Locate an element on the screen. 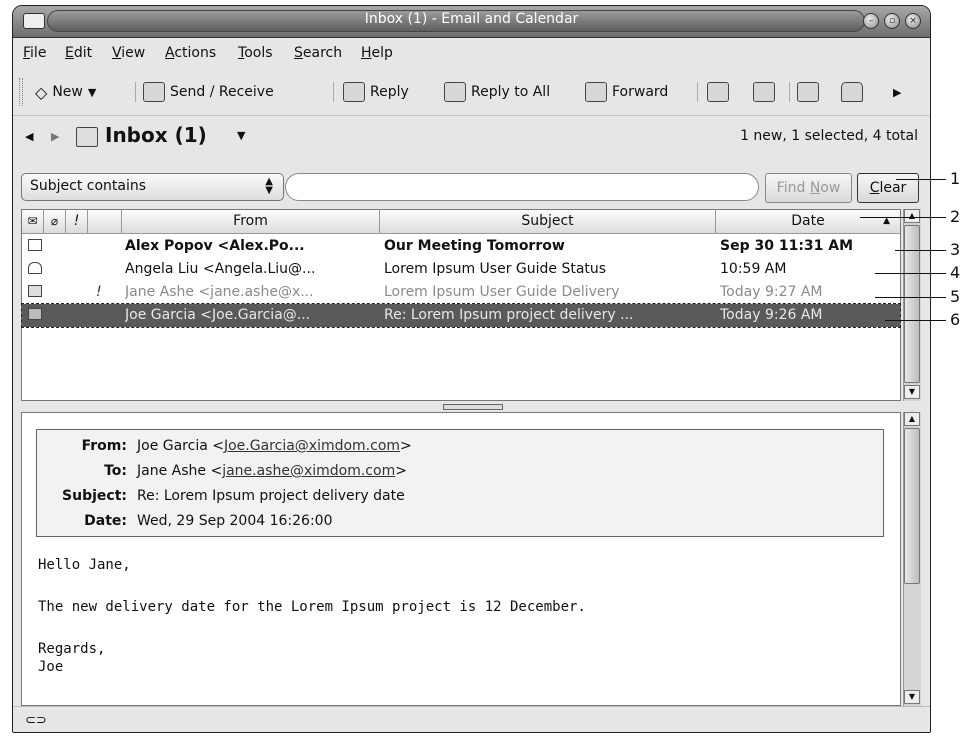 The width and height of the screenshot is (971, 739). body-regards: Regards, is located at coordinates (72, 649).